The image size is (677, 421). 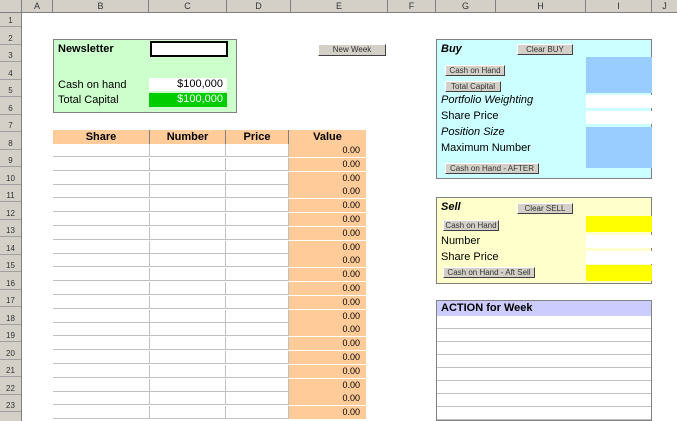 What do you see at coordinates (10, 161) in the screenshot?
I see `row-header: 9` at bounding box center [10, 161].